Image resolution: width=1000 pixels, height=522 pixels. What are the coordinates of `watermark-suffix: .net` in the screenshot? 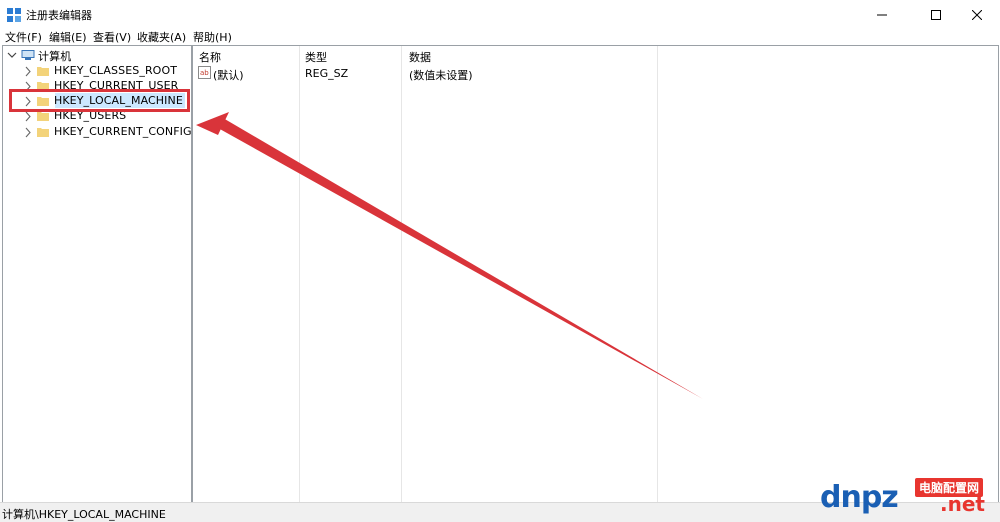 It's located at (962, 504).